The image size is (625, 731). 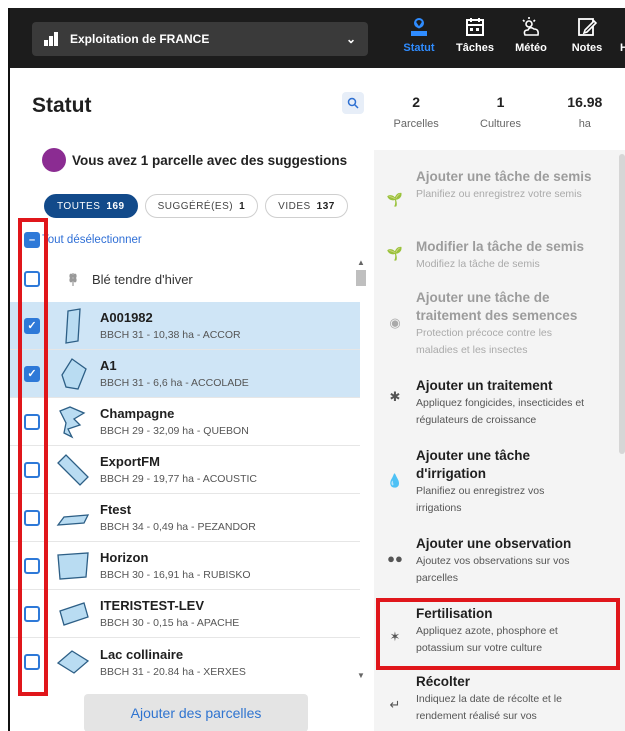 I want to click on action-title: Modifier la tâche de semis, so click(x=500, y=246).